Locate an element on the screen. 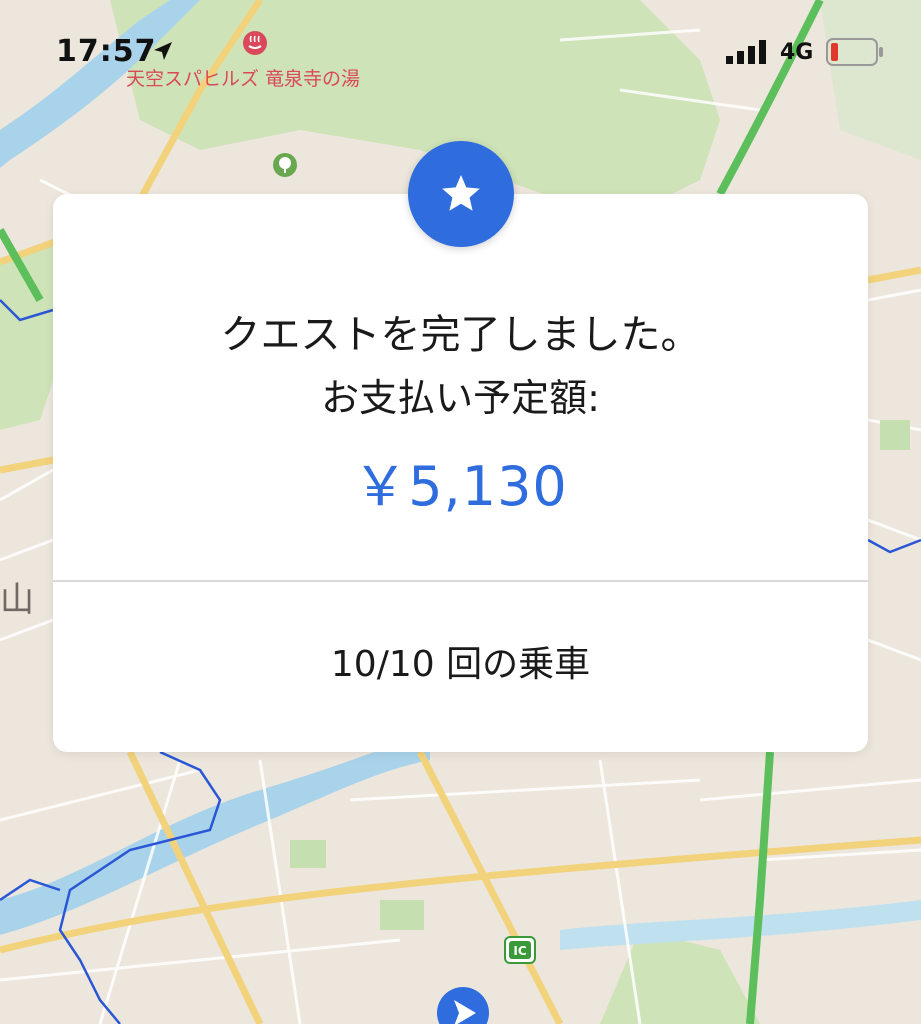 This screenshot has height=1024, width=921. map-area-label: 山 is located at coordinates (17, 600).